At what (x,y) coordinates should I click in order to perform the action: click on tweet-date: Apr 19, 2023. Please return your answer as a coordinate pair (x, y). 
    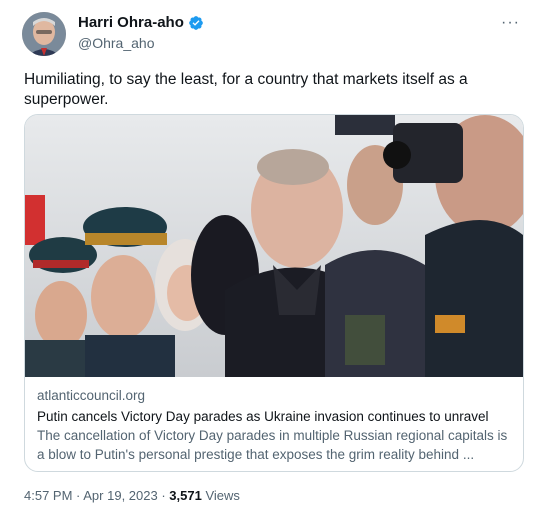
    Looking at the image, I should click on (120, 495).